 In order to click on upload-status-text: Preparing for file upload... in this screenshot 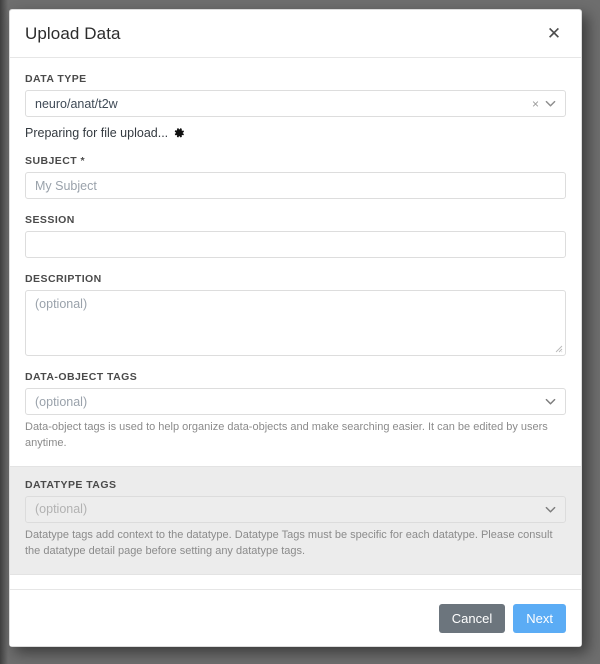, I will do `click(97, 133)`.